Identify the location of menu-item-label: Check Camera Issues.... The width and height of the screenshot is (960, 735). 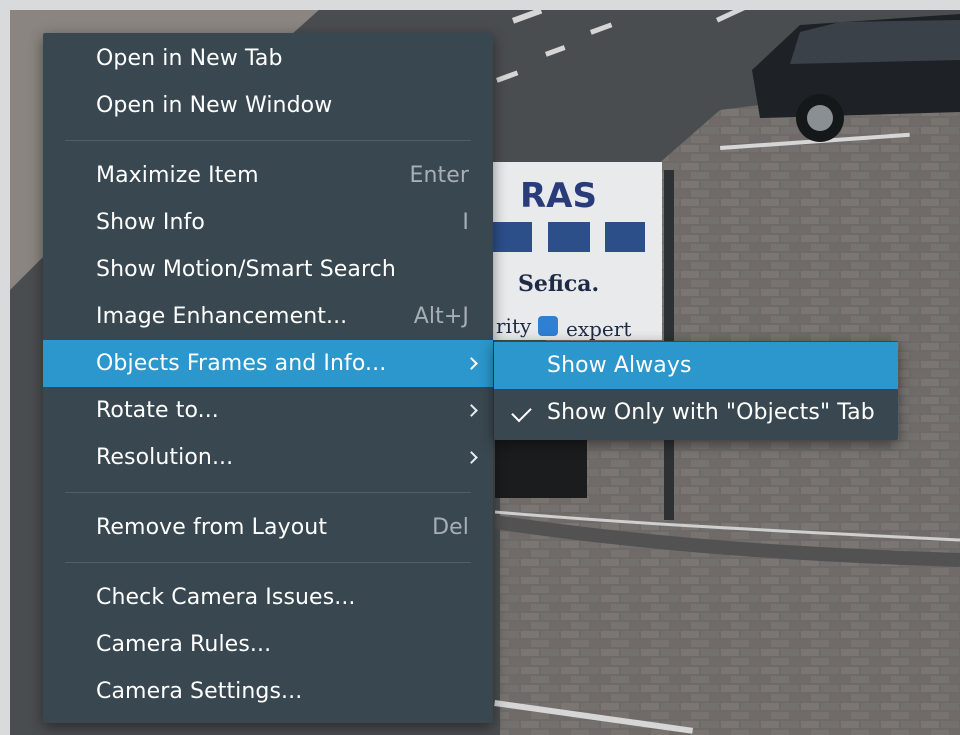
(226, 597).